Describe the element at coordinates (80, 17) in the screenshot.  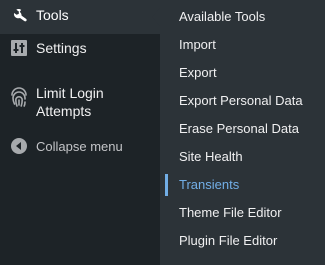
I see `sidebar-item-tools: Tools` at that location.